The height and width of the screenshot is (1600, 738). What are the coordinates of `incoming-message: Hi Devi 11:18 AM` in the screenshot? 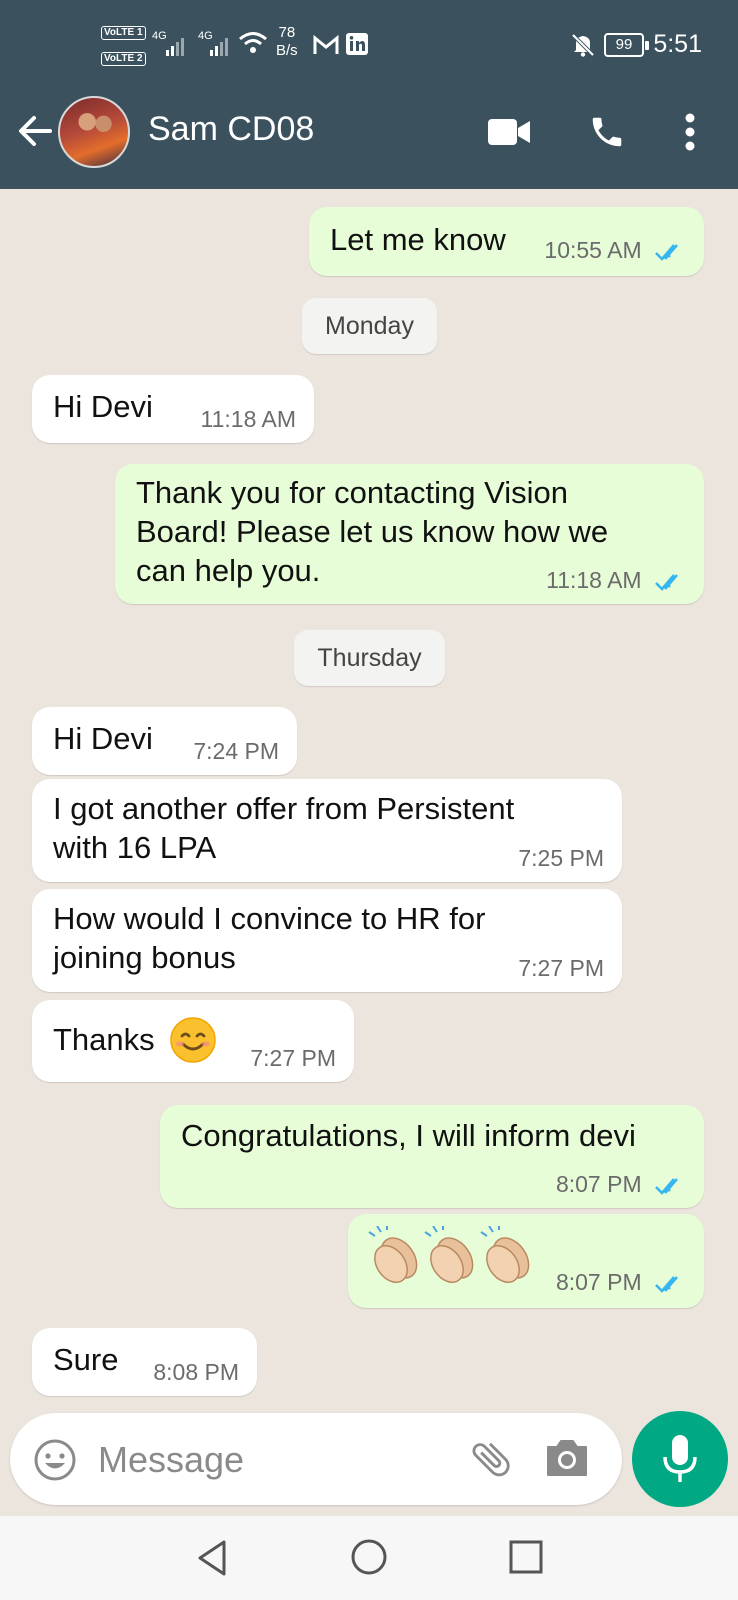 It's located at (173, 409).